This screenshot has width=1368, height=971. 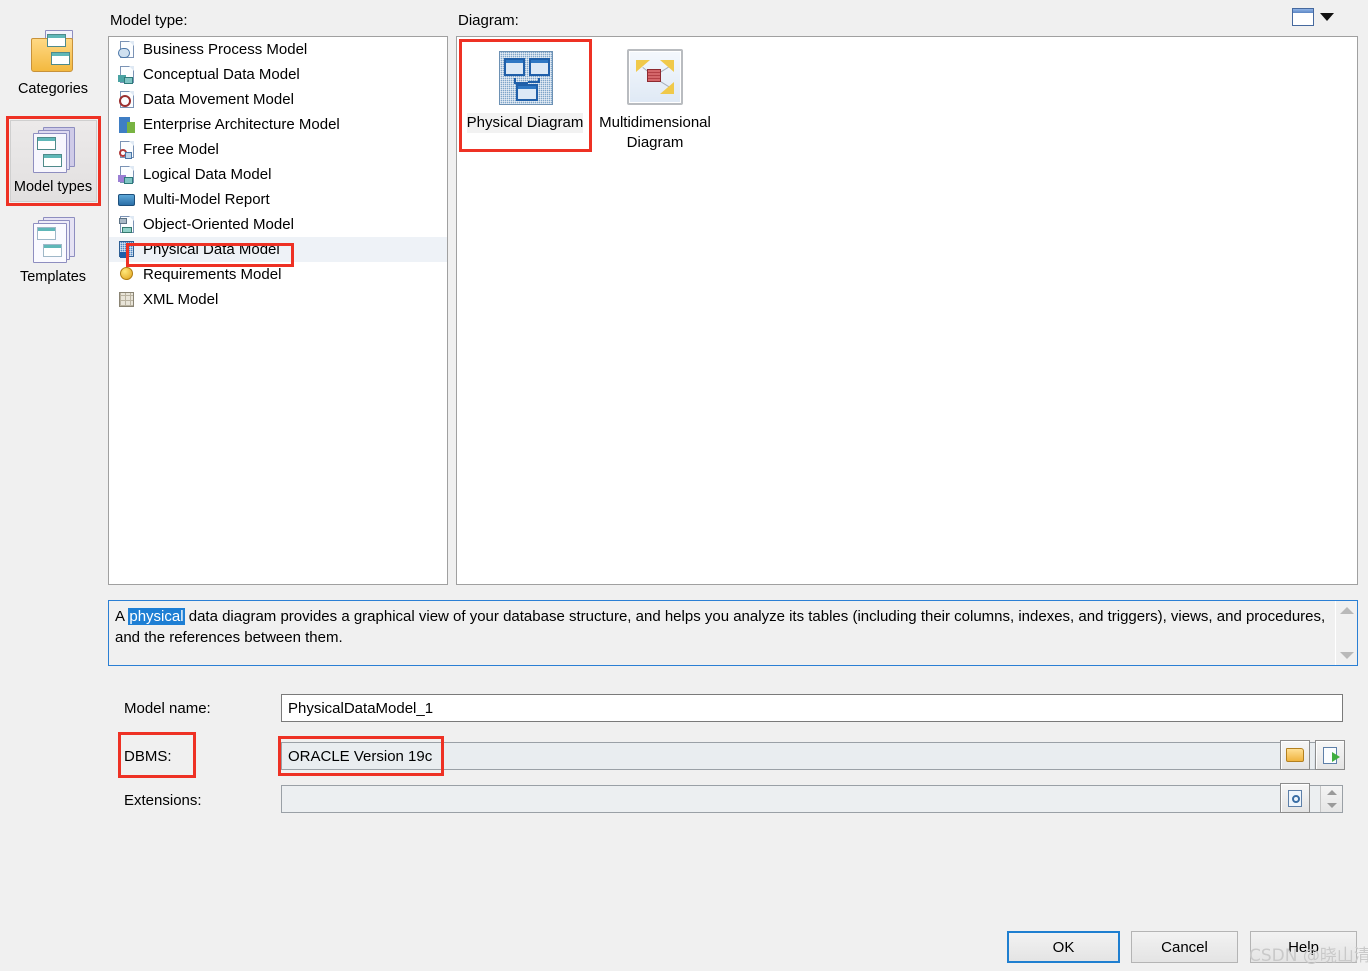 What do you see at coordinates (206, 199) in the screenshot?
I see `list-item-label: Multi-Model Report` at bounding box center [206, 199].